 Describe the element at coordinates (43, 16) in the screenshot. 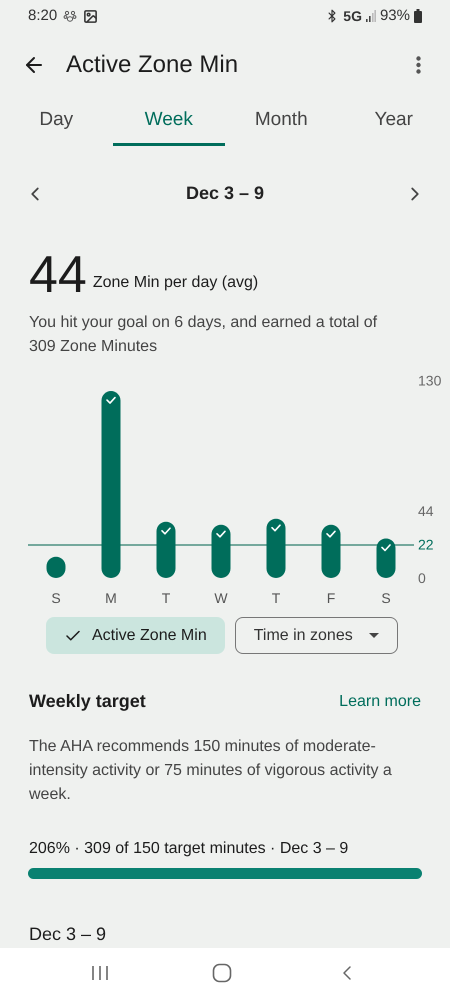

I see `status-time: 8:20` at that location.